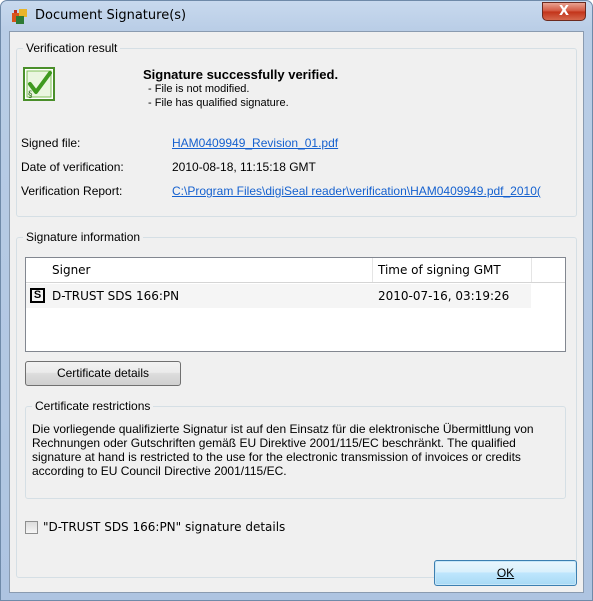 Image resolution: width=593 pixels, height=601 pixels. What do you see at coordinates (296, 16) in the screenshot?
I see `title-bar: Document Signature(s) X` at bounding box center [296, 16].